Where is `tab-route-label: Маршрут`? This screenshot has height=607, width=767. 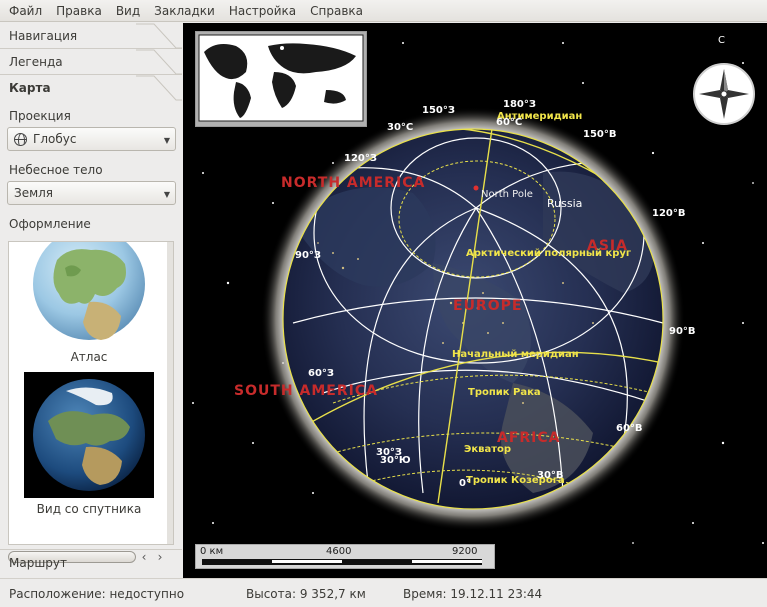 tab-route-label: Маршрут is located at coordinates (38, 563).